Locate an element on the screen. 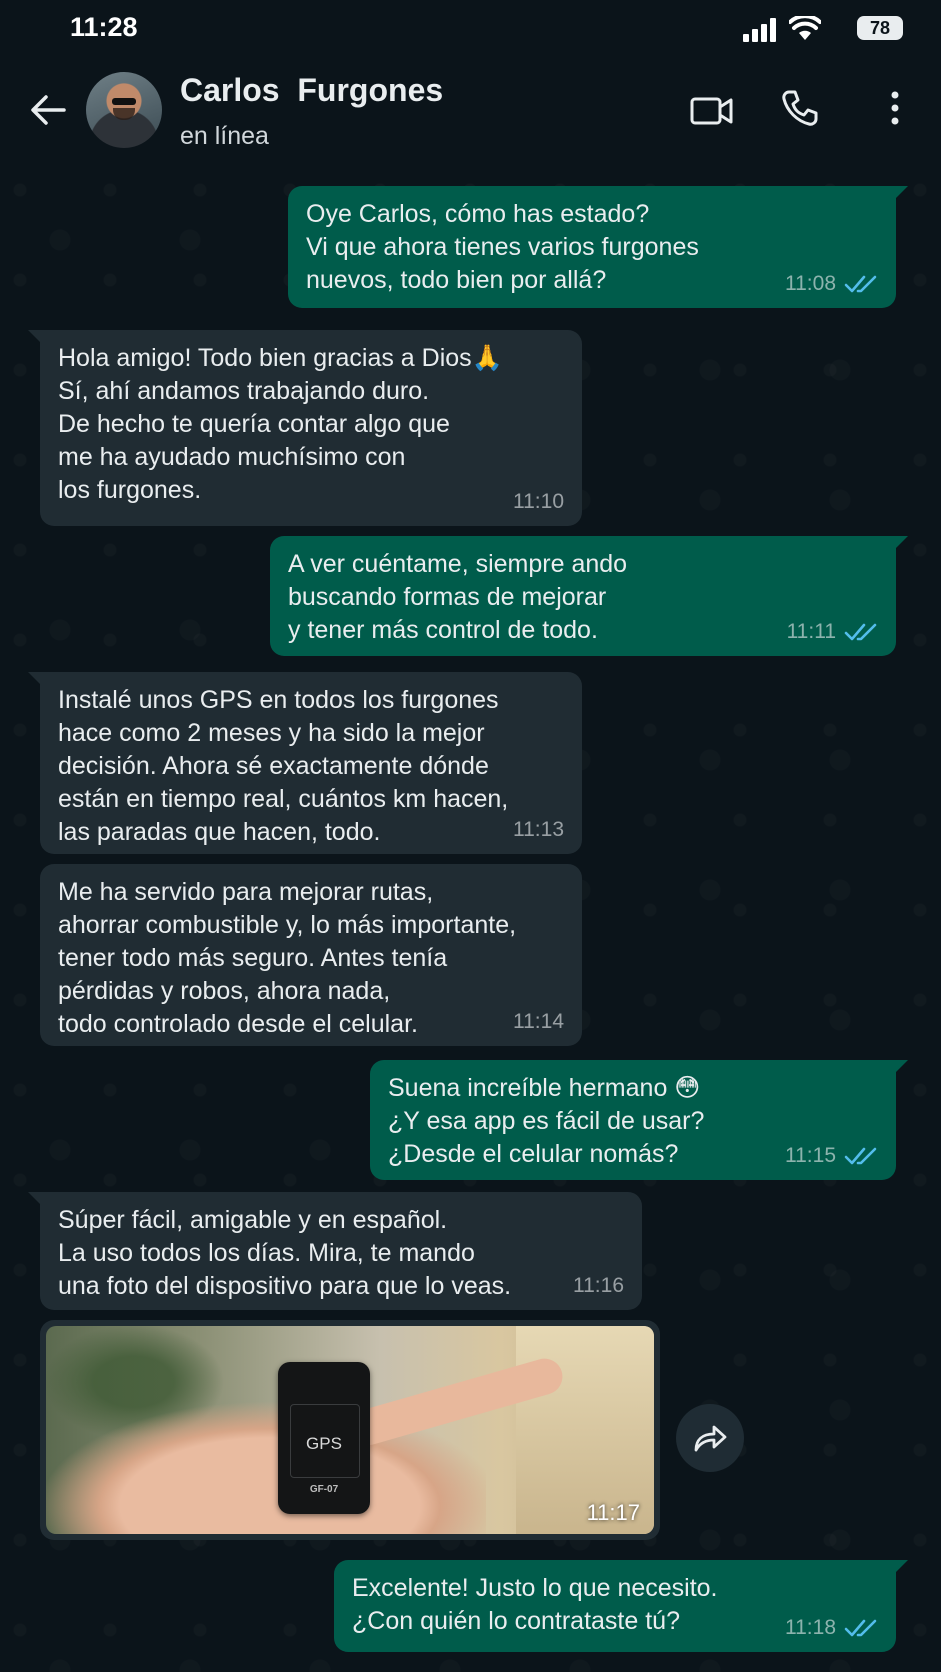 Image resolution: width=941 pixels, height=1672 pixels. message-meta: 11:15 is located at coordinates (831, 1155).